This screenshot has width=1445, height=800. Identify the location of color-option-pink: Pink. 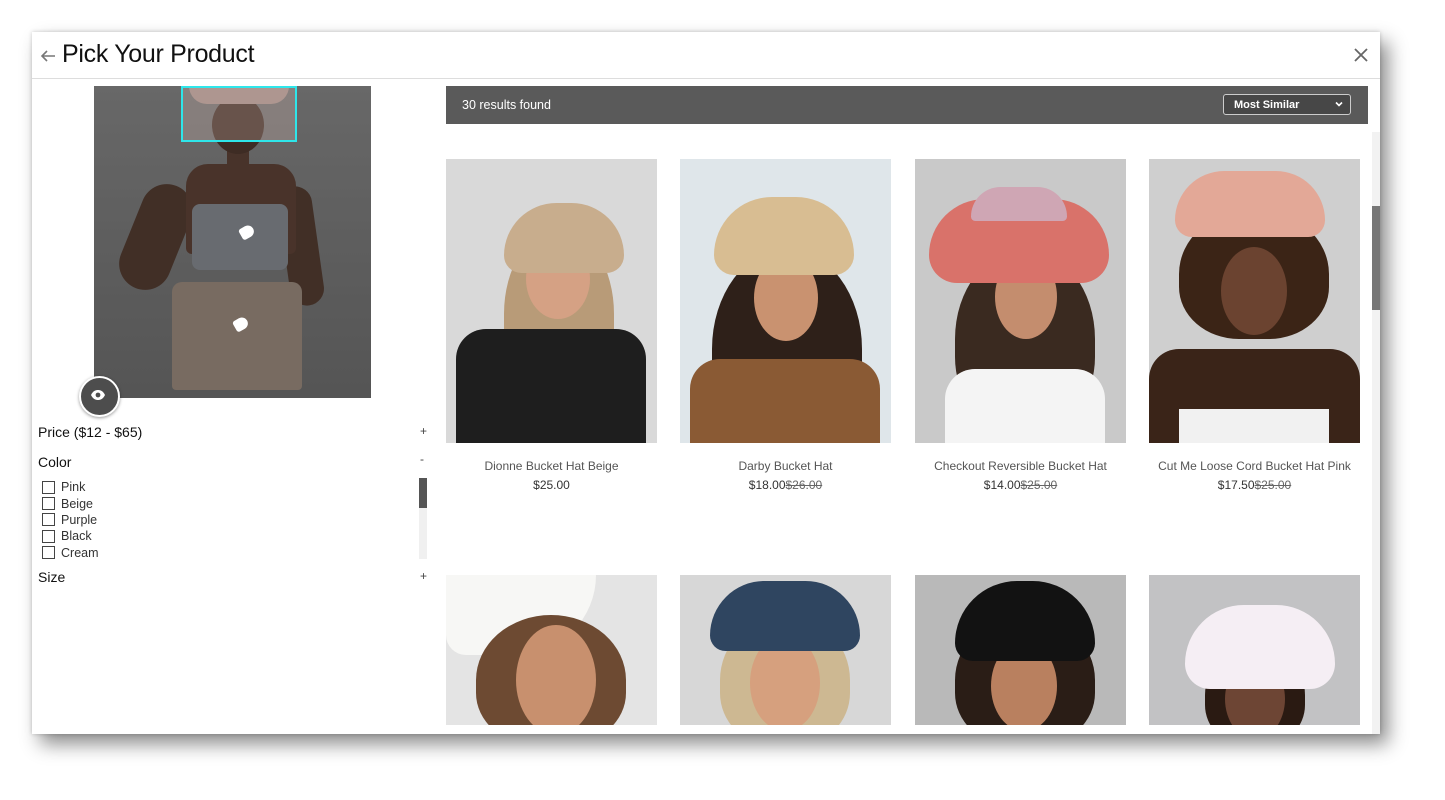
(70, 487).